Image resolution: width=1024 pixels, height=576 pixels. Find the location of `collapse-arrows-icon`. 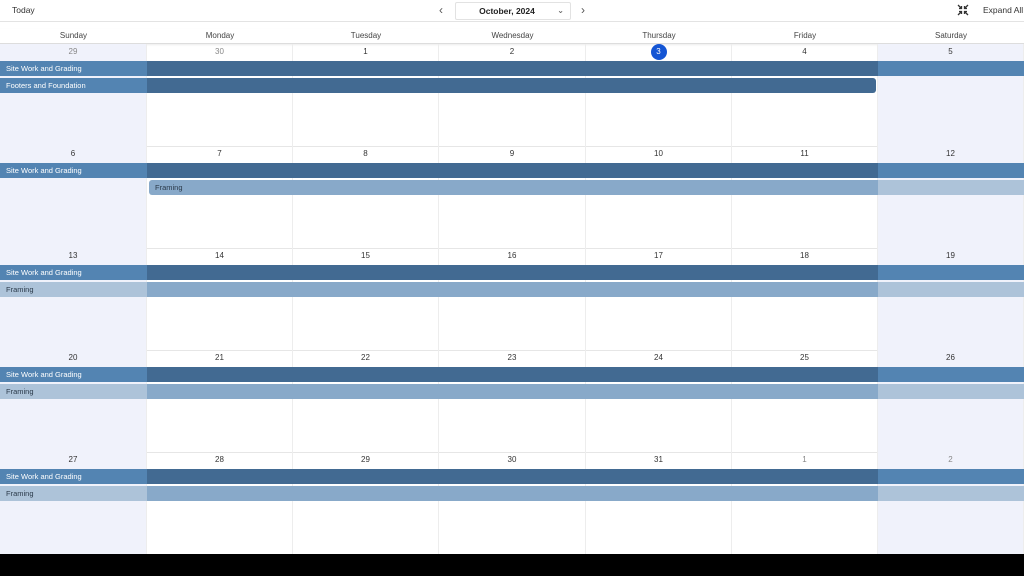

collapse-arrows-icon is located at coordinates (963, 10).